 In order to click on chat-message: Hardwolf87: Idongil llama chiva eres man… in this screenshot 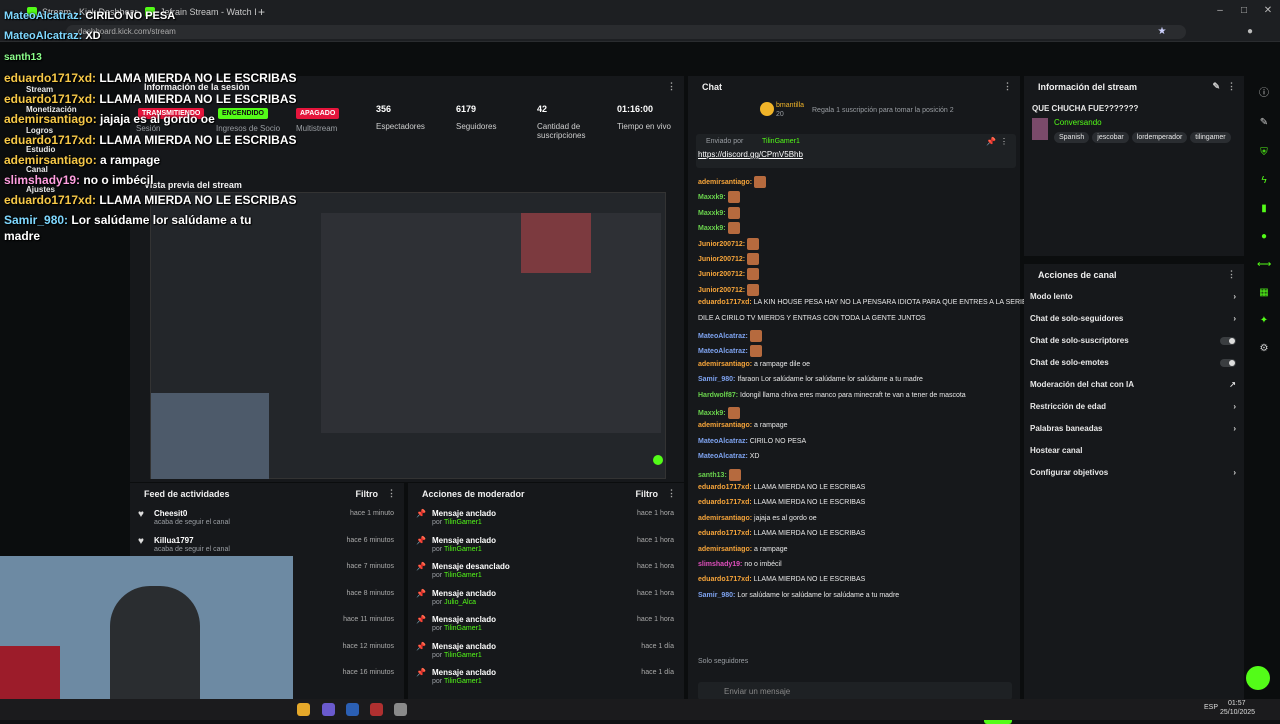, I will do `click(832, 395)`.